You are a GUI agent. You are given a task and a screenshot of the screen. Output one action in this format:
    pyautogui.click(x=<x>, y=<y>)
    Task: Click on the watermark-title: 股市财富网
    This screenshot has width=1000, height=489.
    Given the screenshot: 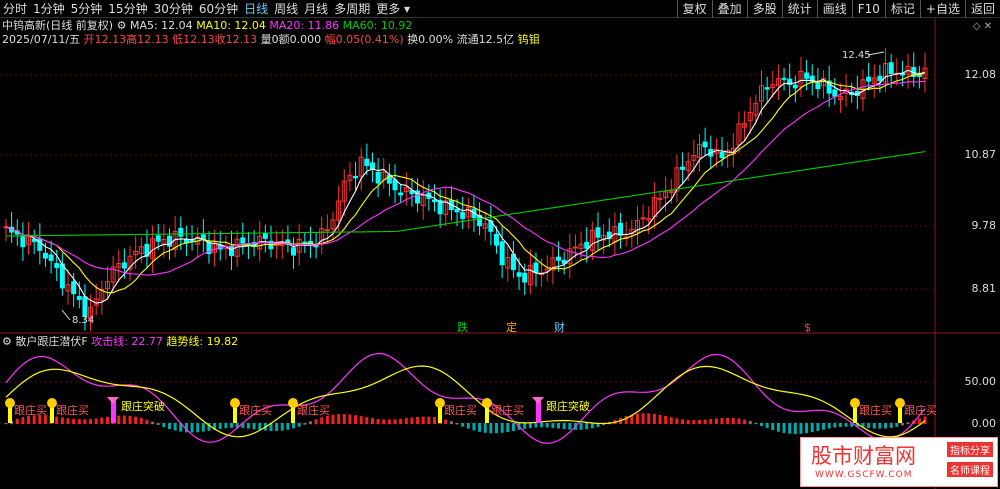 What is the action you would take?
    pyautogui.click(x=863, y=456)
    